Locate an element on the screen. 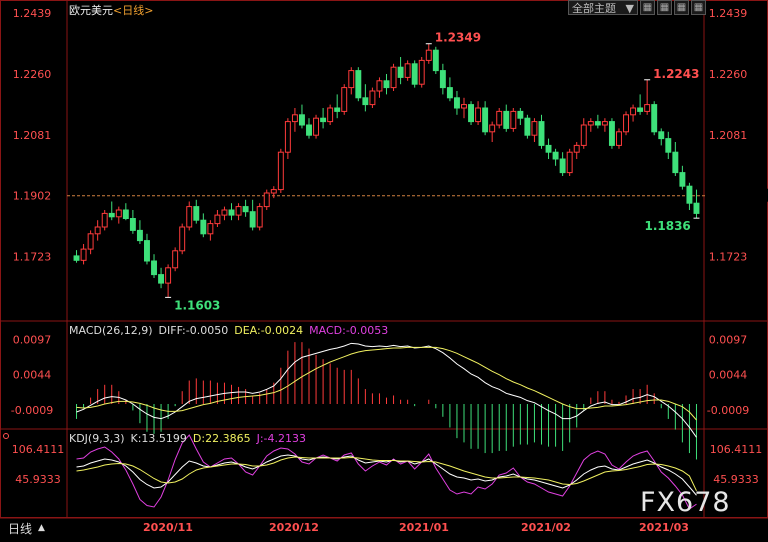 This screenshot has width=768, height=542. kdj-d: D:22.3865 is located at coordinates (221, 438).